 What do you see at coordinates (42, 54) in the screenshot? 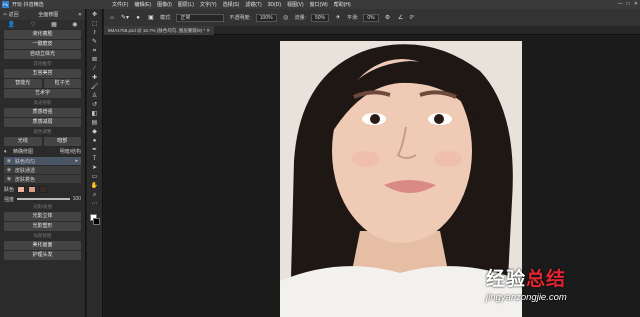
I see `auto-3d-light-button: 自动立体光` at bounding box center [42, 54].